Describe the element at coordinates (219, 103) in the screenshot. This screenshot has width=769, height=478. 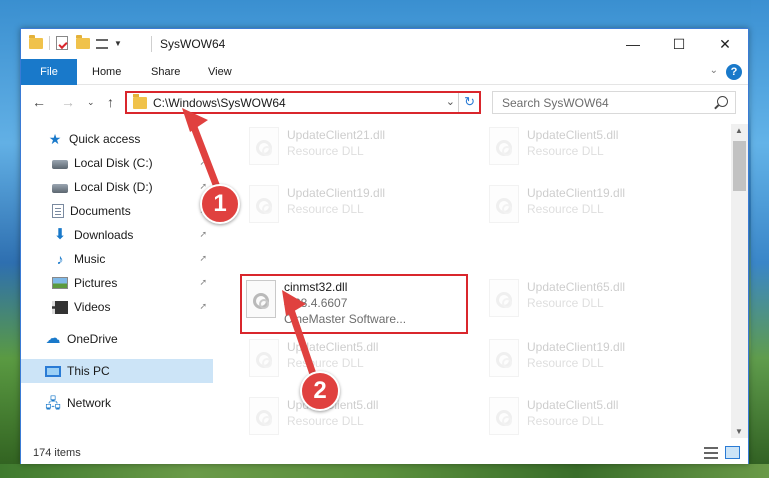
I see `address-path: C:\Windows\SysWOW64` at that location.